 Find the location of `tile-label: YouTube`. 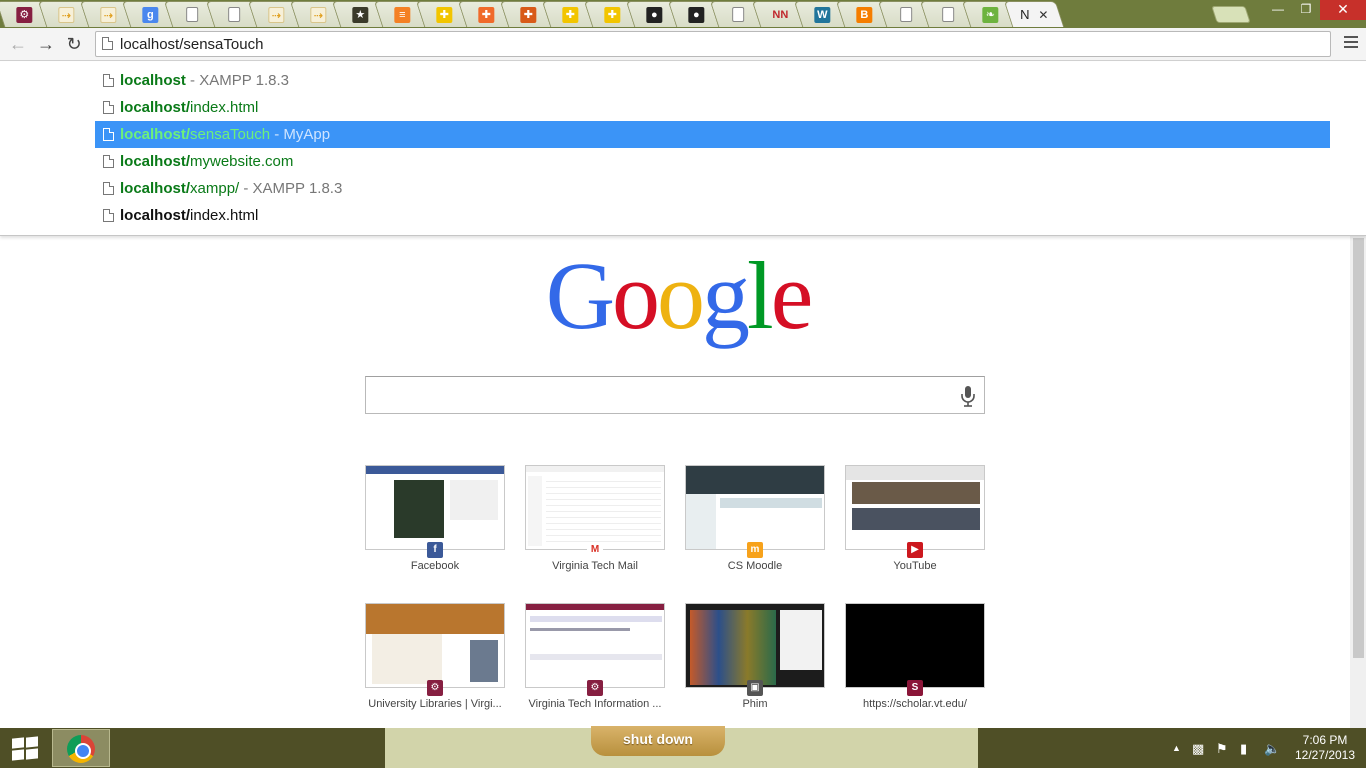

tile-label: YouTube is located at coordinates (915, 566).